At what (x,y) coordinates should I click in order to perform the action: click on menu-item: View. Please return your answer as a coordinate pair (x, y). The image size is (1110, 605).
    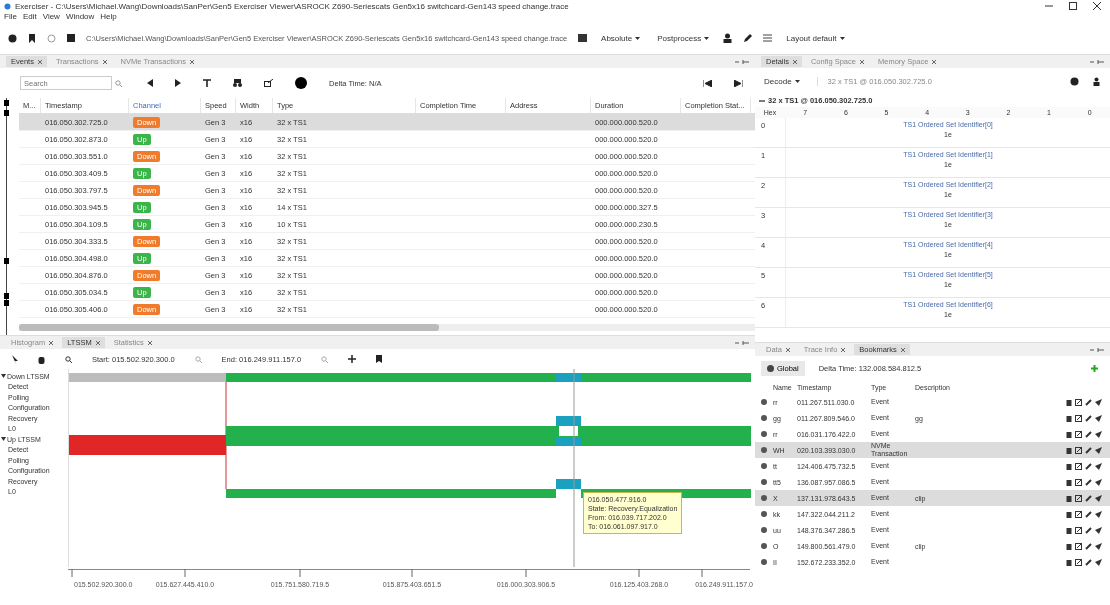
    Looking at the image, I should click on (51, 17).